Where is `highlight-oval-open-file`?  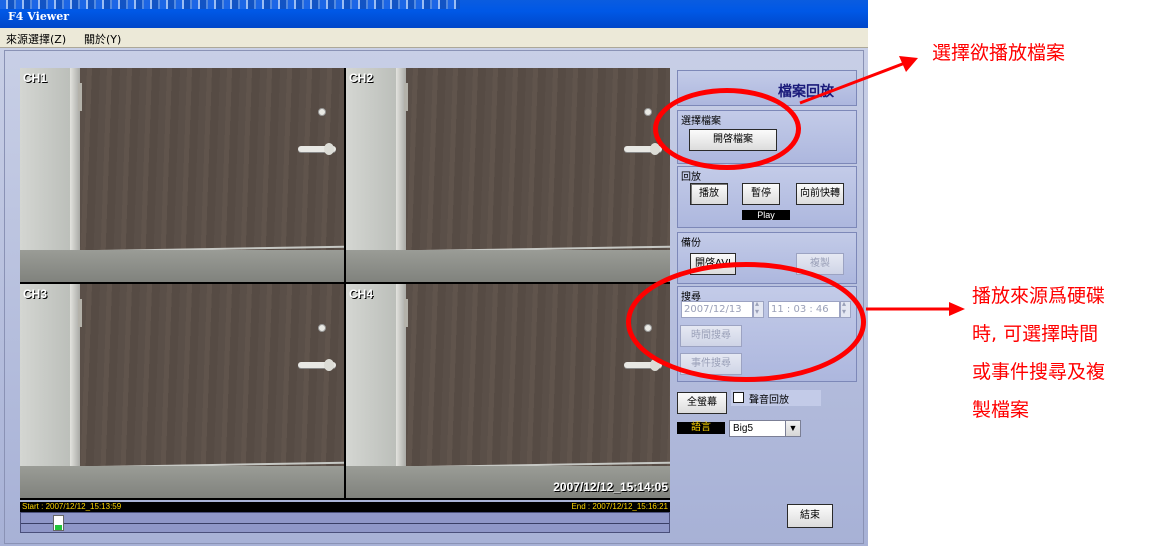 highlight-oval-open-file is located at coordinates (727, 129).